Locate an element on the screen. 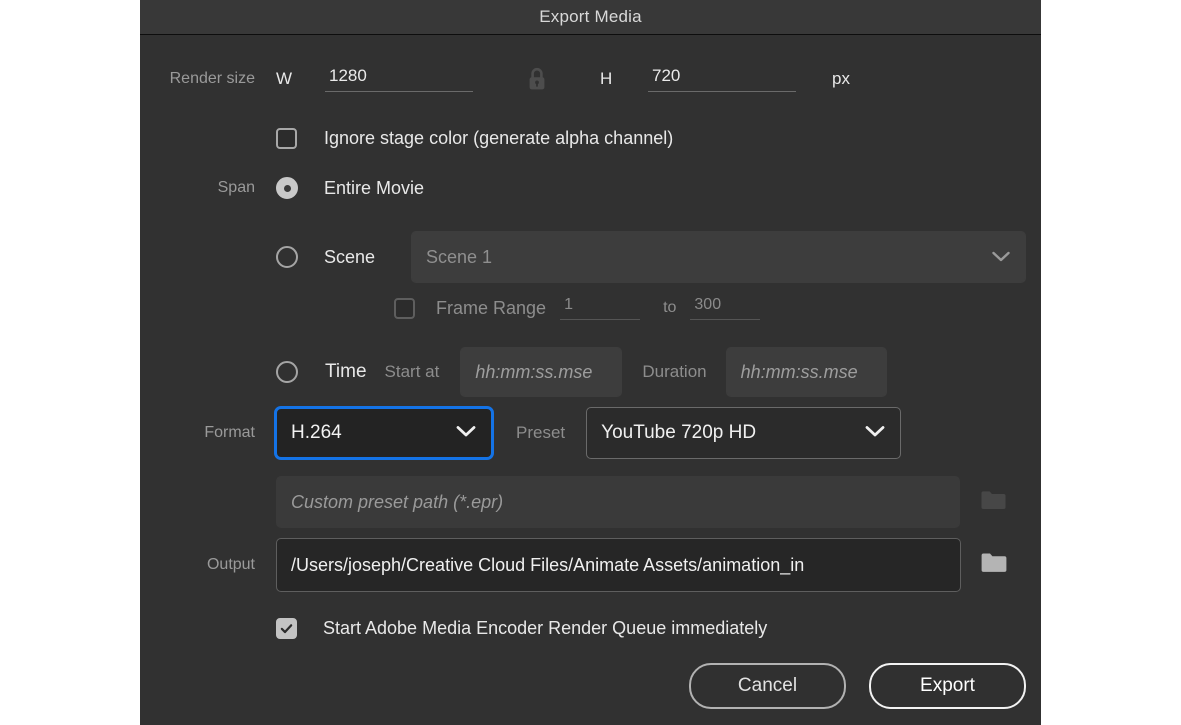 This screenshot has width=1181, height=725. frame-range-checkbox is located at coordinates (404, 308).